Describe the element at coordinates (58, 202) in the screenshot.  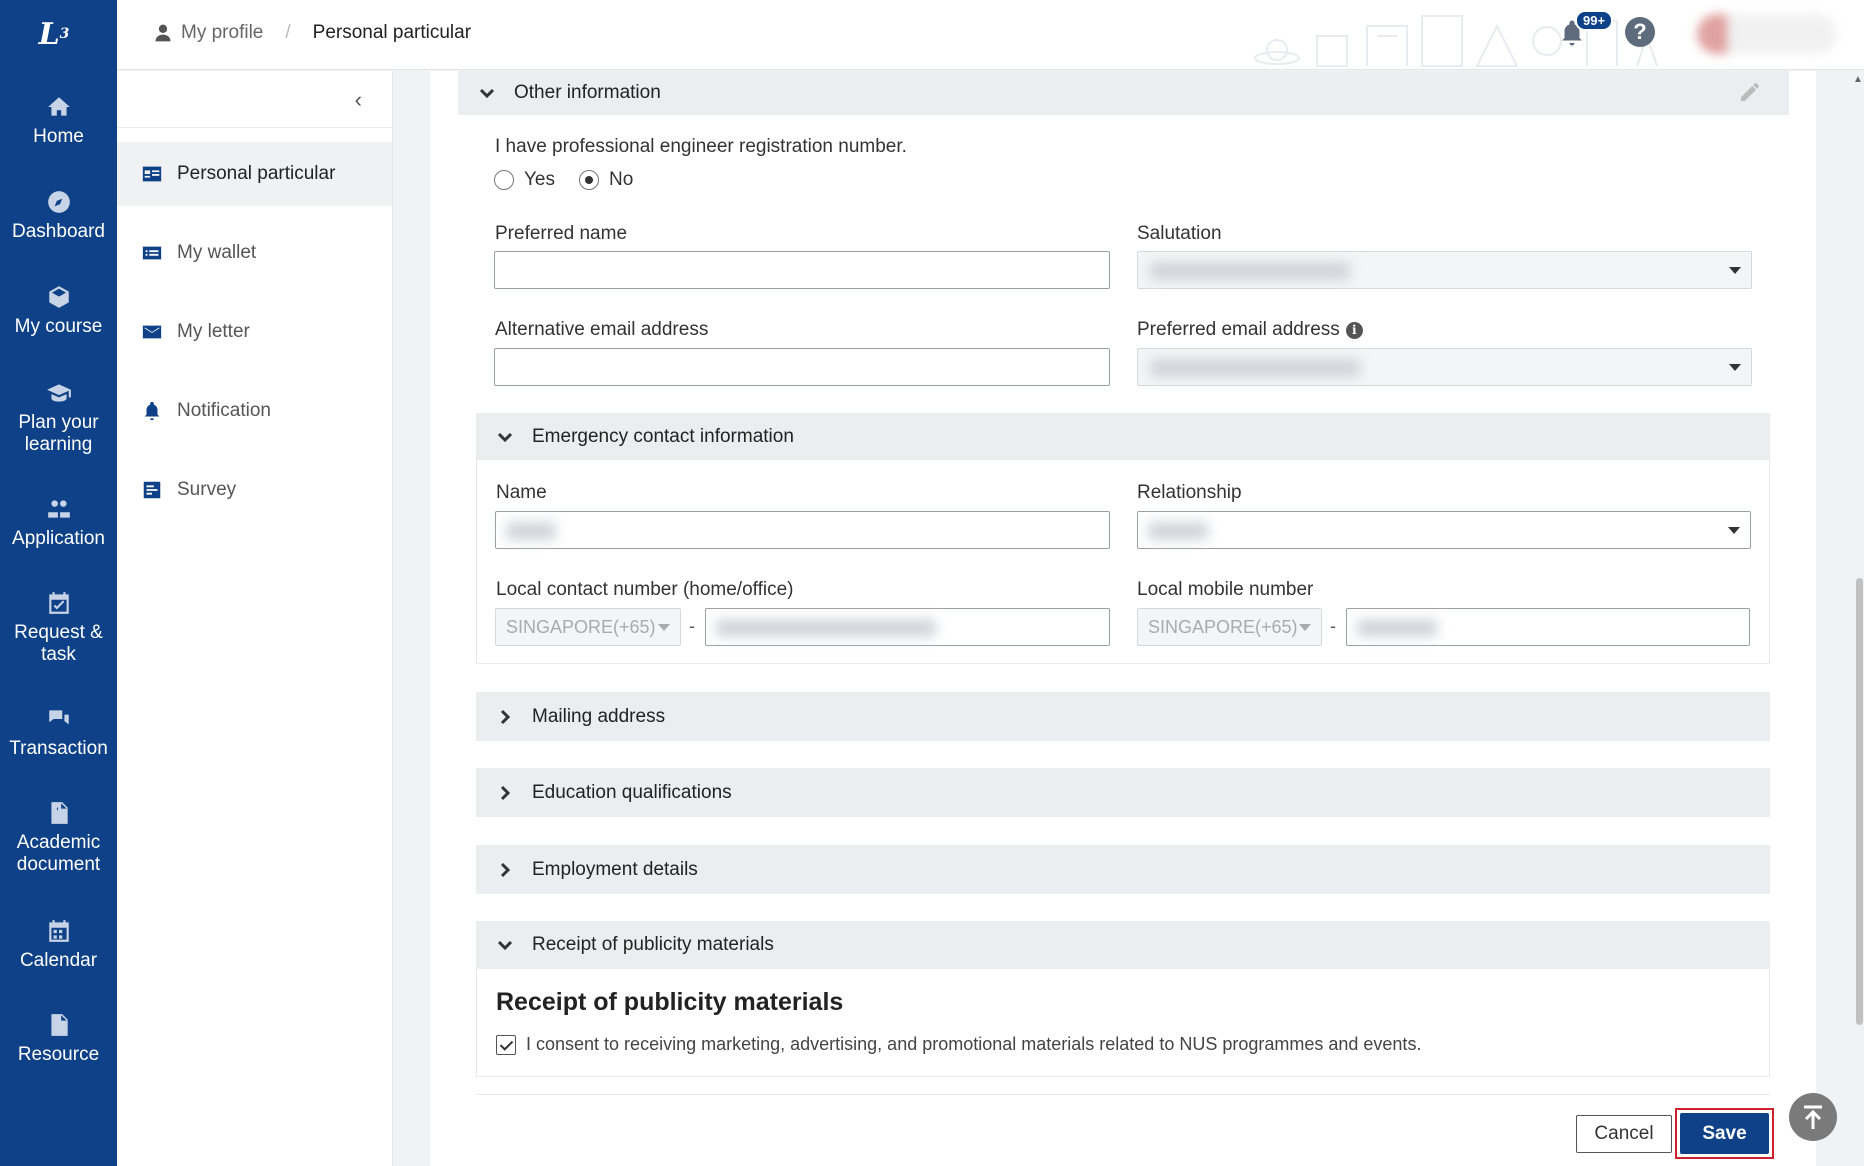
I see `compass-icon` at that location.